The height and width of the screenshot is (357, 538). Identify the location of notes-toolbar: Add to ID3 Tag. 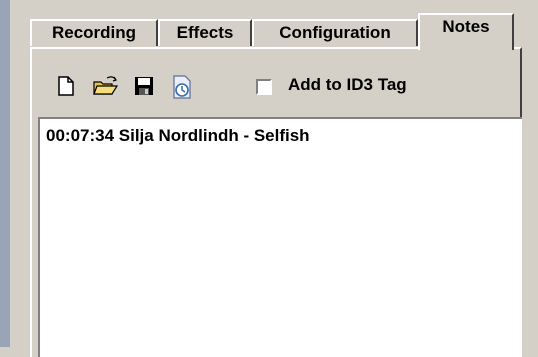
(268, 89).